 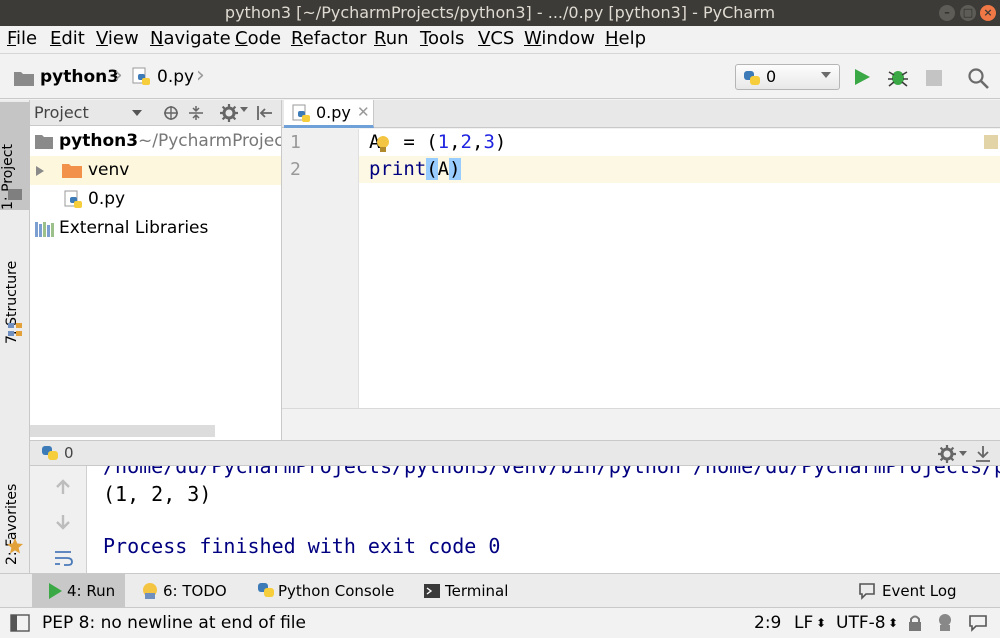 I want to click on file-encoding: UTF-8, so click(x=861, y=623).